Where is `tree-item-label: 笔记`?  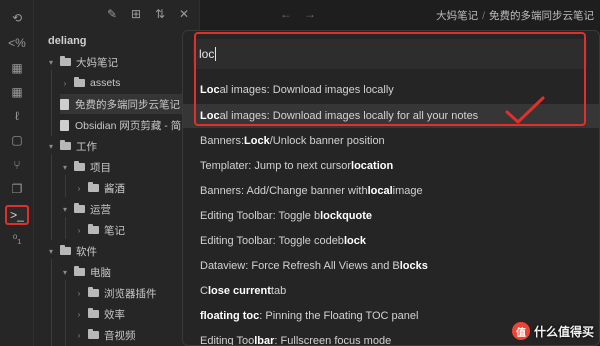
tree-item-label: 笔记 is located at coordinates (114, 230).